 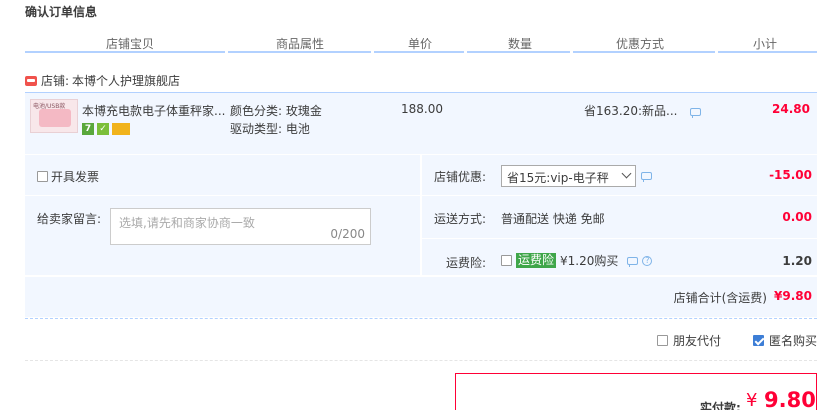 What do you see at coordinates (54, 116) in the screenshot?
I see `product-thumbnail: 电池/USB款` at bounding box center [54, 116].